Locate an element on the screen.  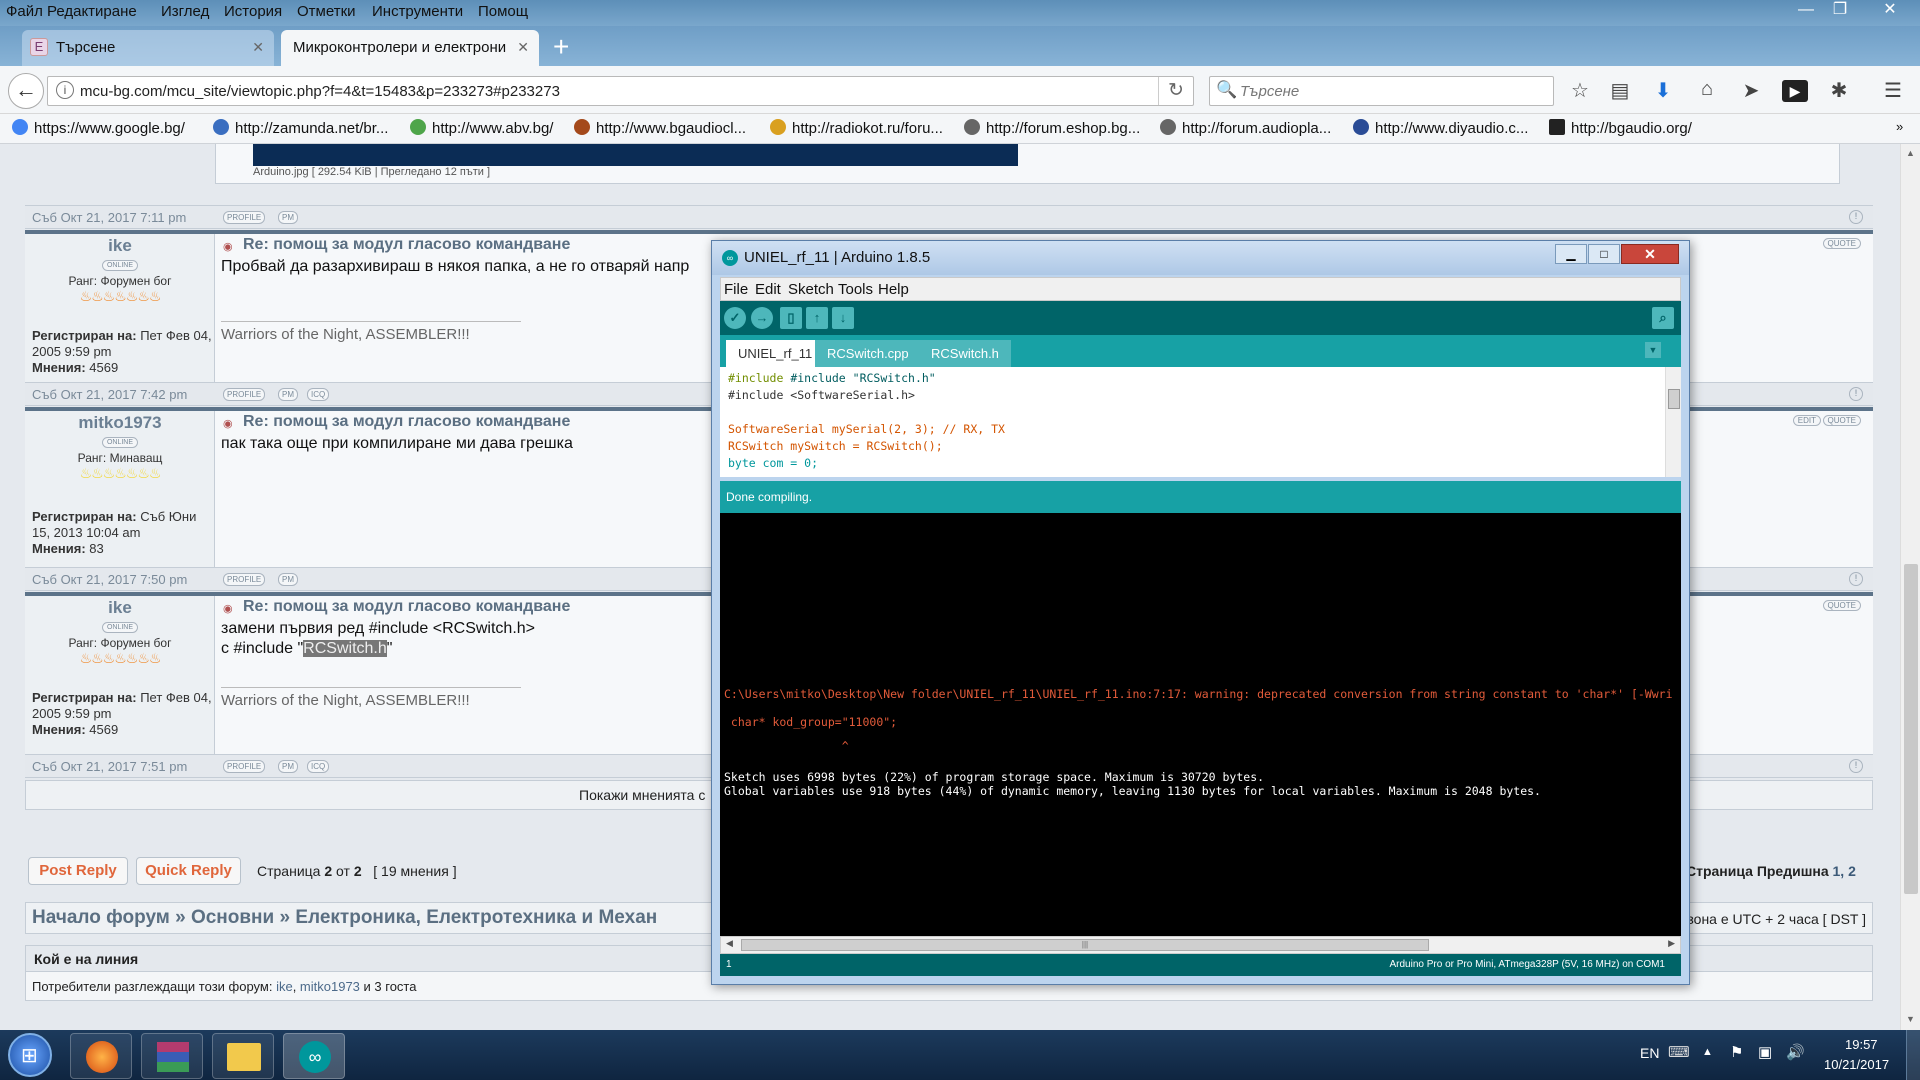
scrollbar-thumb is located at coordinates (1911, 729).